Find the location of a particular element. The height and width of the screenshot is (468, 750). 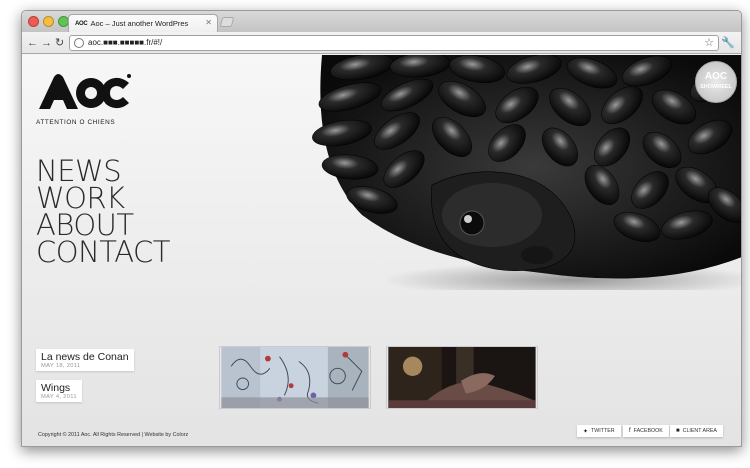

news-title: La news de Conan is located at coordinates (85, 357).